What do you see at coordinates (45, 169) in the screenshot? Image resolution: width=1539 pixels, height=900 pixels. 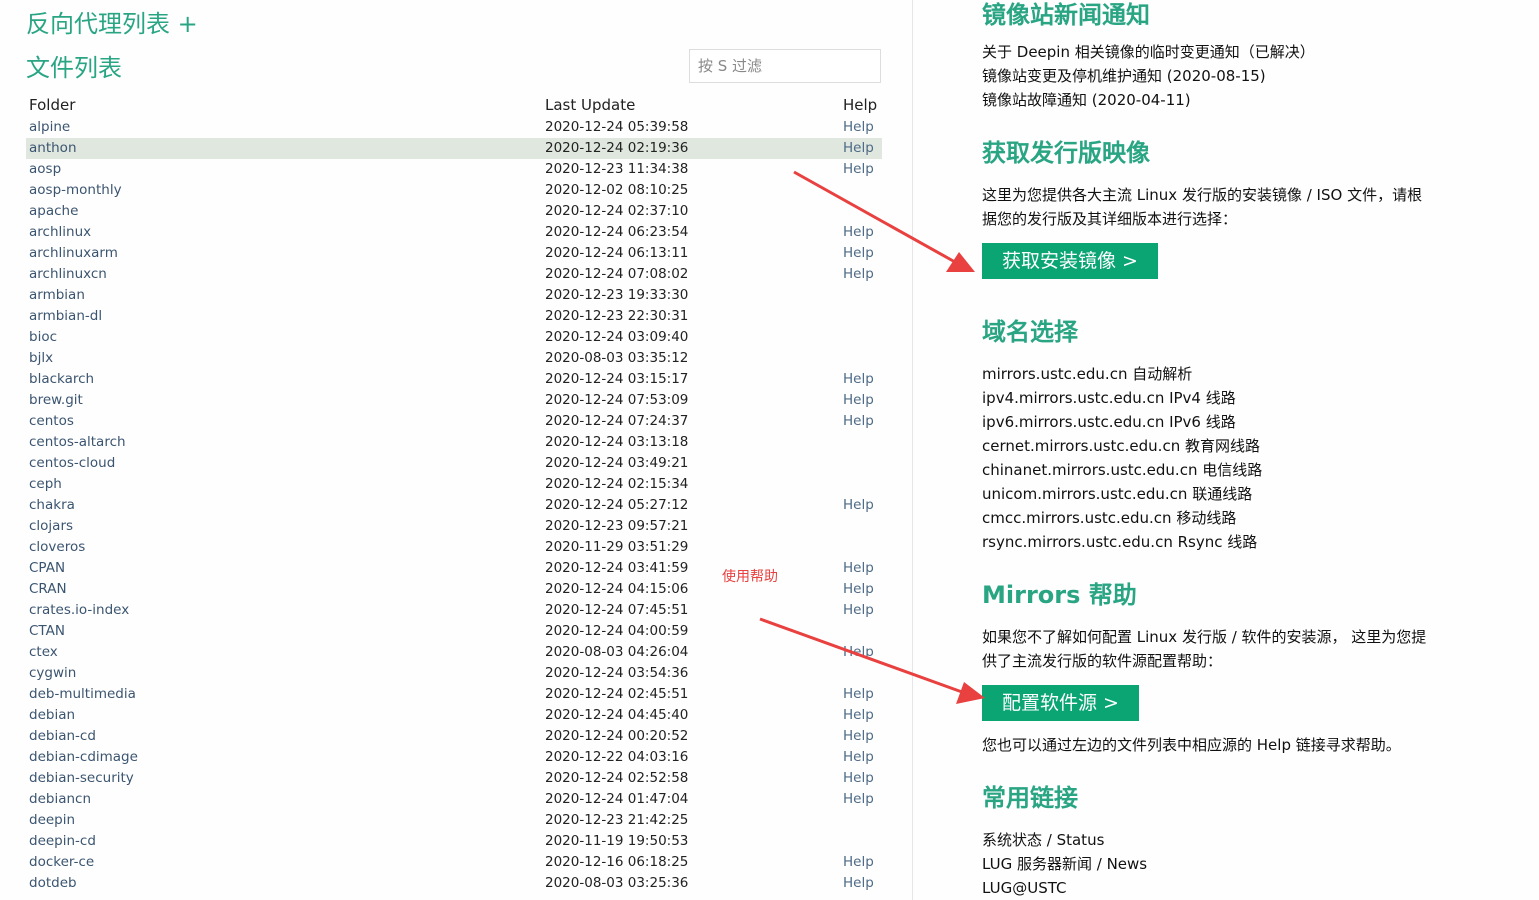 I see `folder-link: aosp` at bounding box center [45, 169].